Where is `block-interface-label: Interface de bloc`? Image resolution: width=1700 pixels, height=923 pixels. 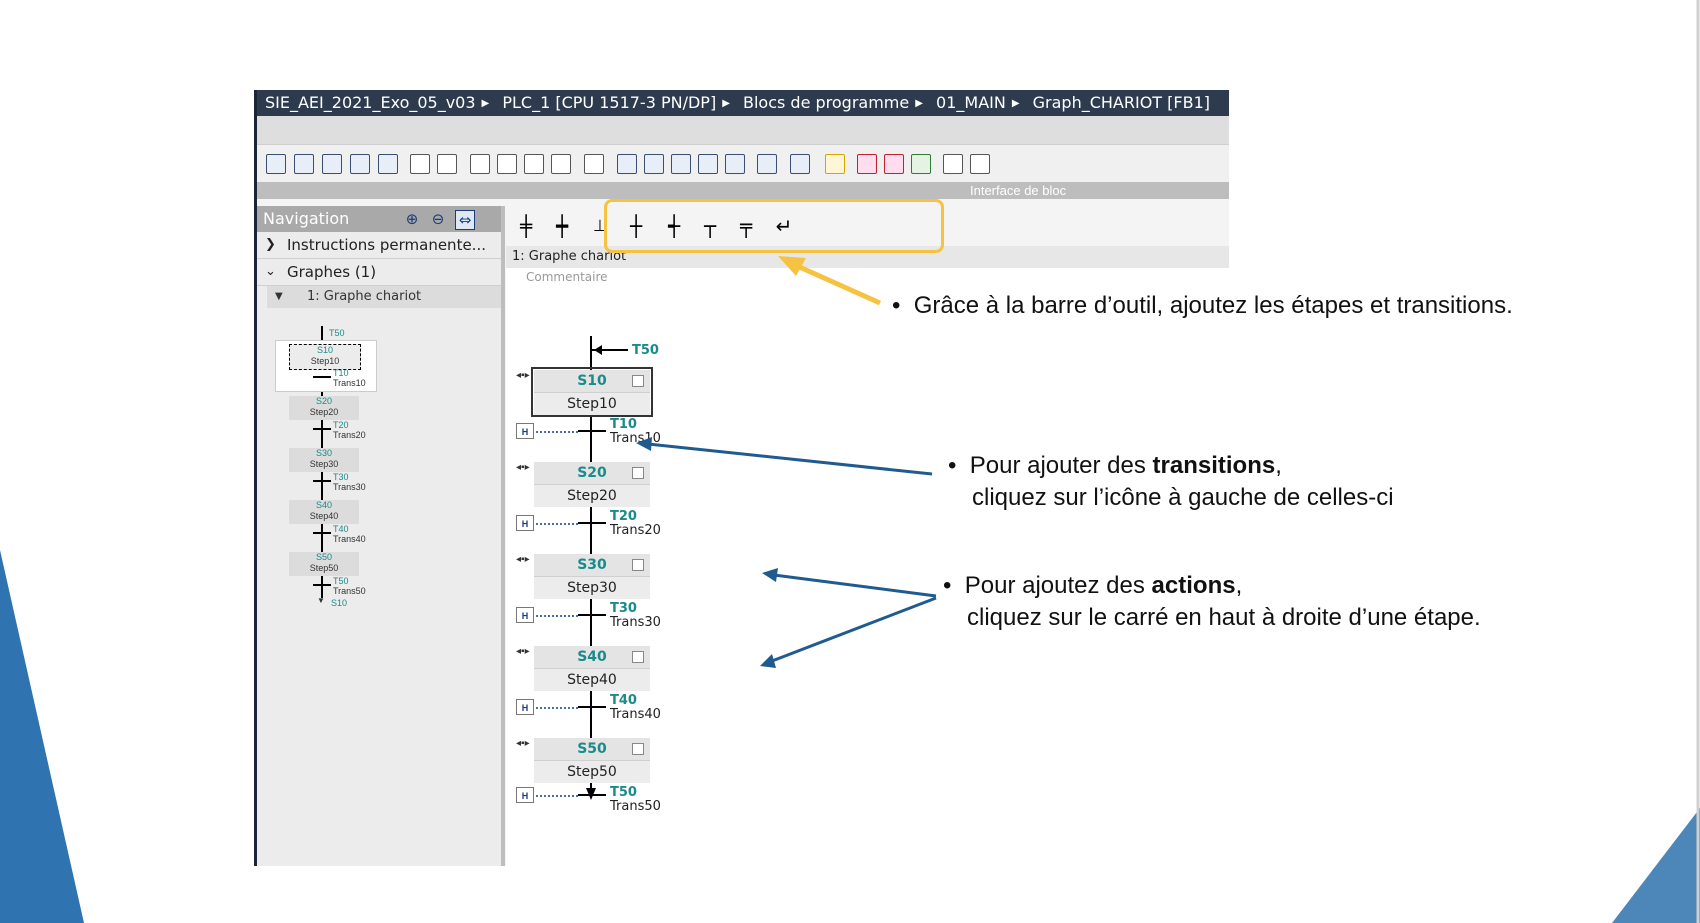
block-interface-label: Interface de bloc is located at coordinates (1018, 190).